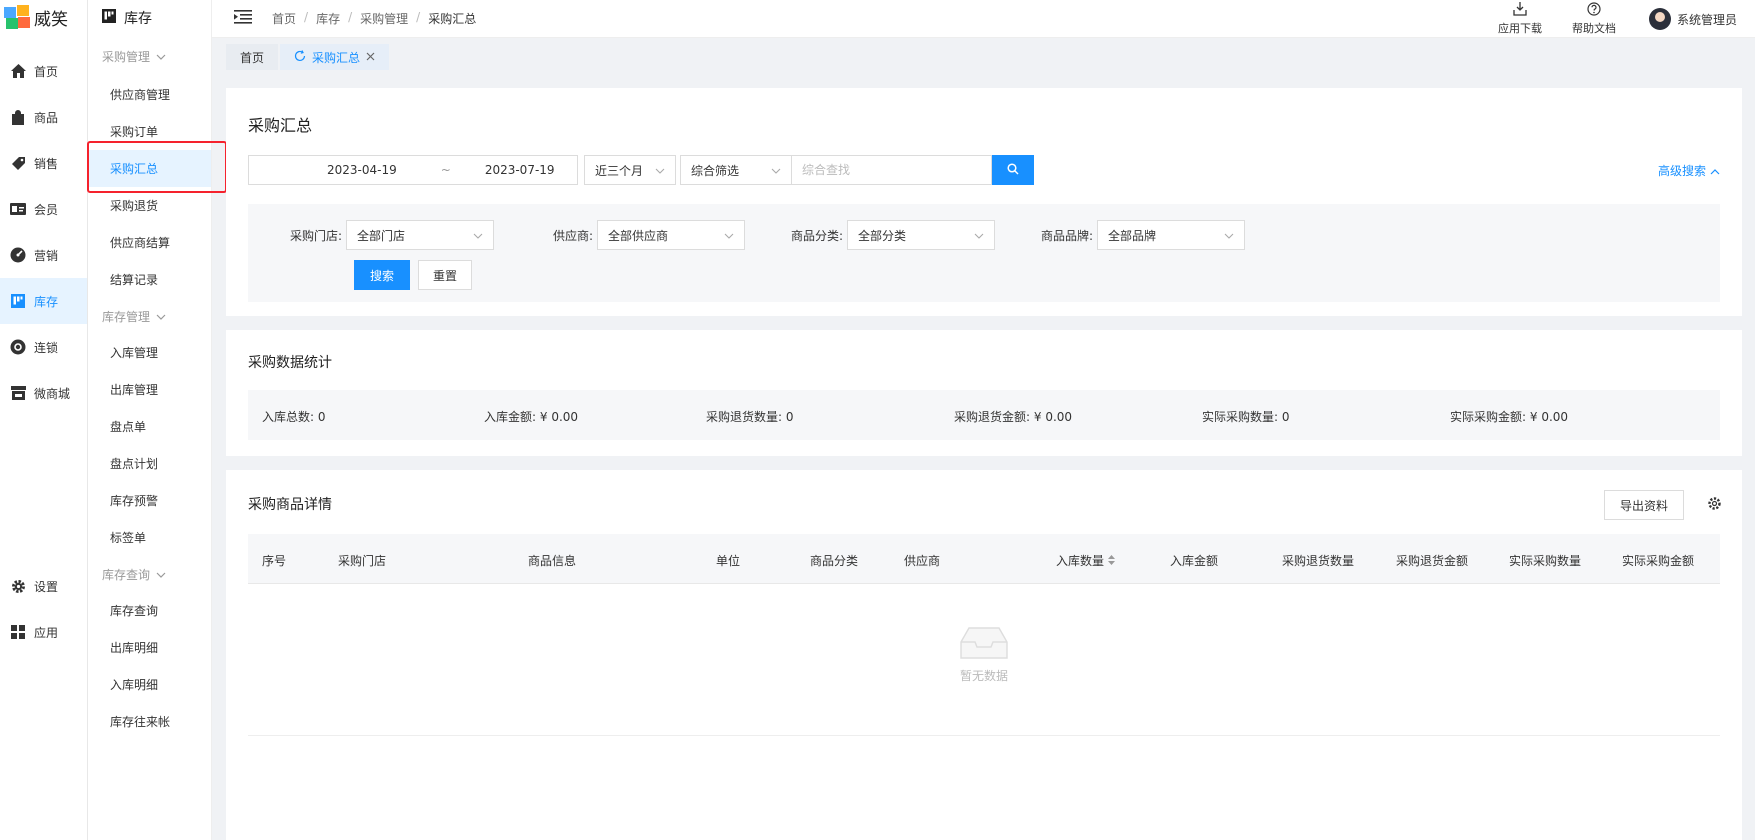 The width and height of the screenshot is (1755, 840). Describe the element at coordinates (149, 205) in the screenshot. I see `sub-item-purchase-return: 采购退货` at that location.